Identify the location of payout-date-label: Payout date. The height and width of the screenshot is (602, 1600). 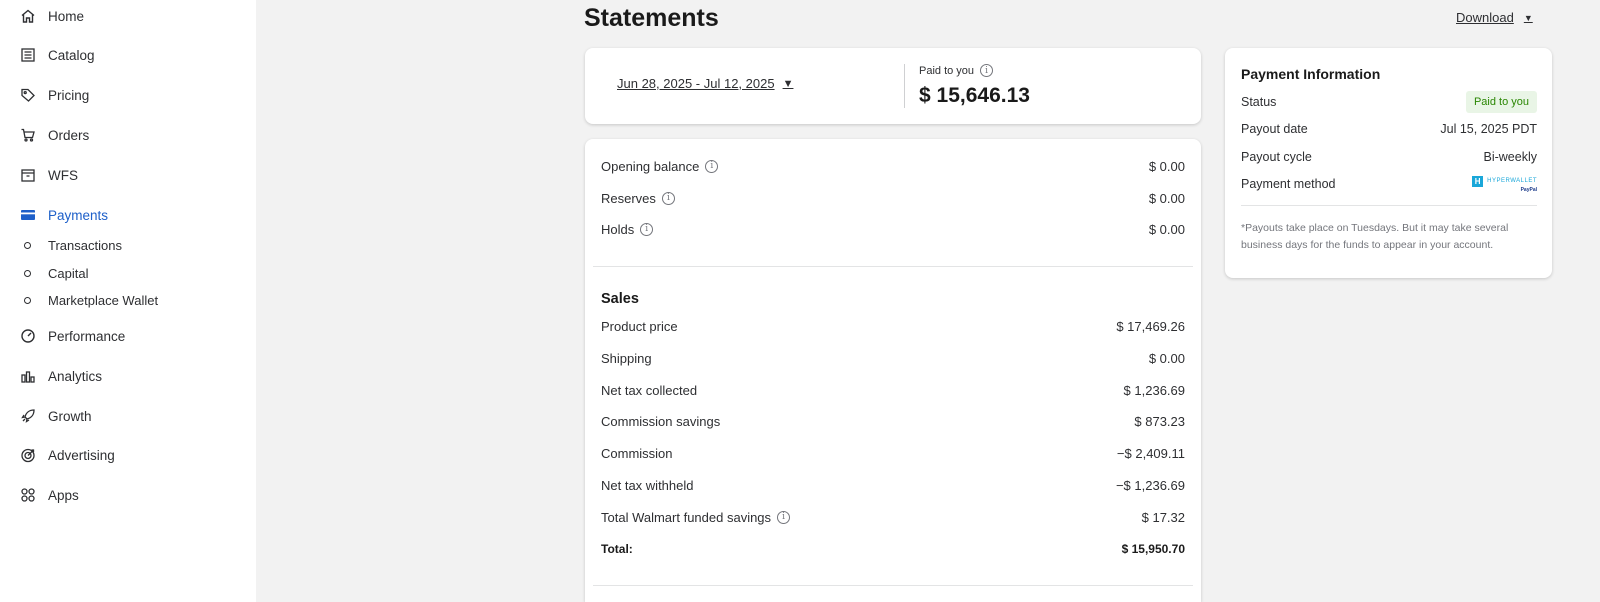
(1274, 129).